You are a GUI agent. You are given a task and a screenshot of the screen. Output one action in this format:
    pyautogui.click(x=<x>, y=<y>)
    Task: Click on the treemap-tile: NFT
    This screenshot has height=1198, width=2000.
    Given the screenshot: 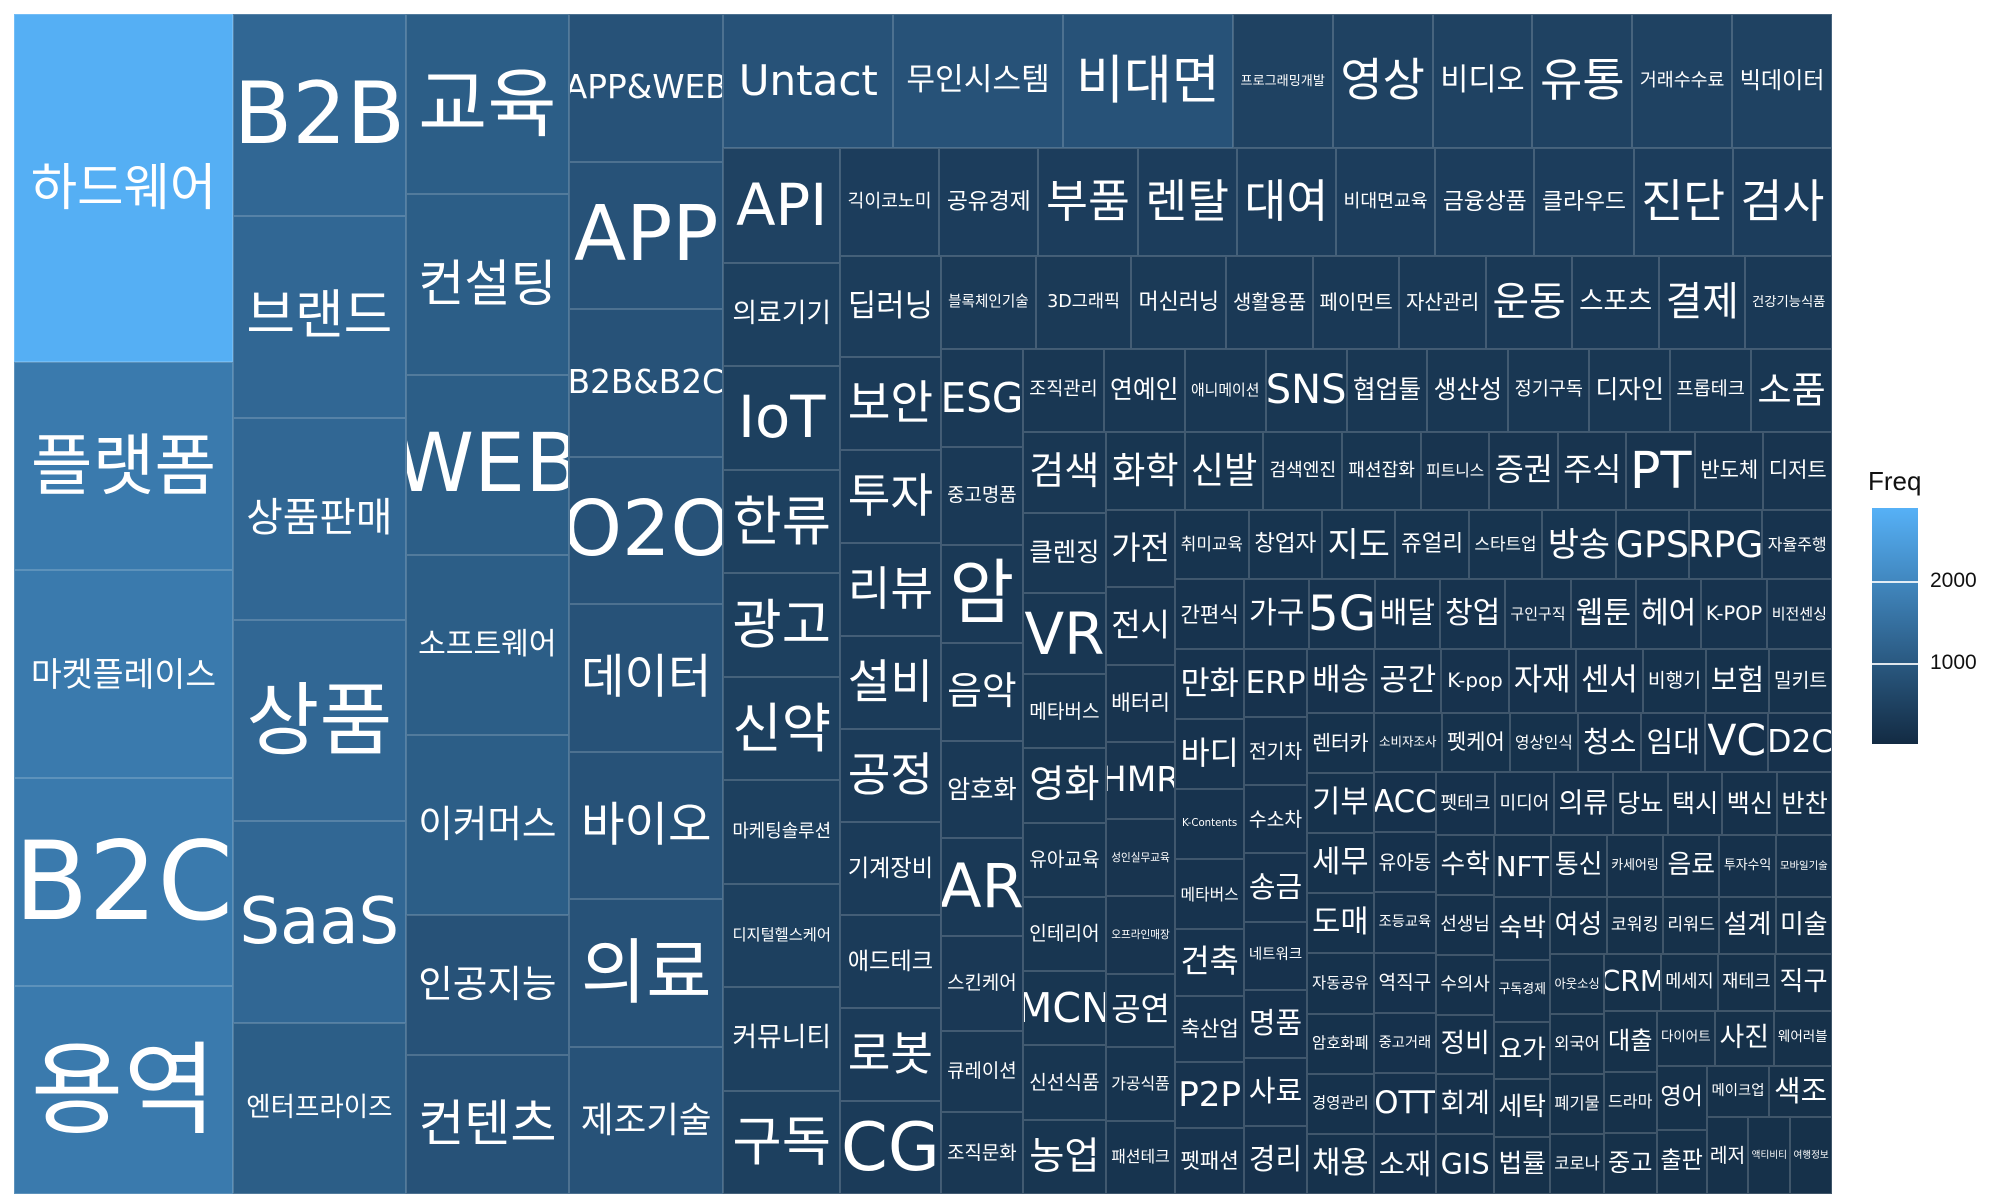 What is the action you would take?
    pyautogui.click(x=1522, y=866)
    